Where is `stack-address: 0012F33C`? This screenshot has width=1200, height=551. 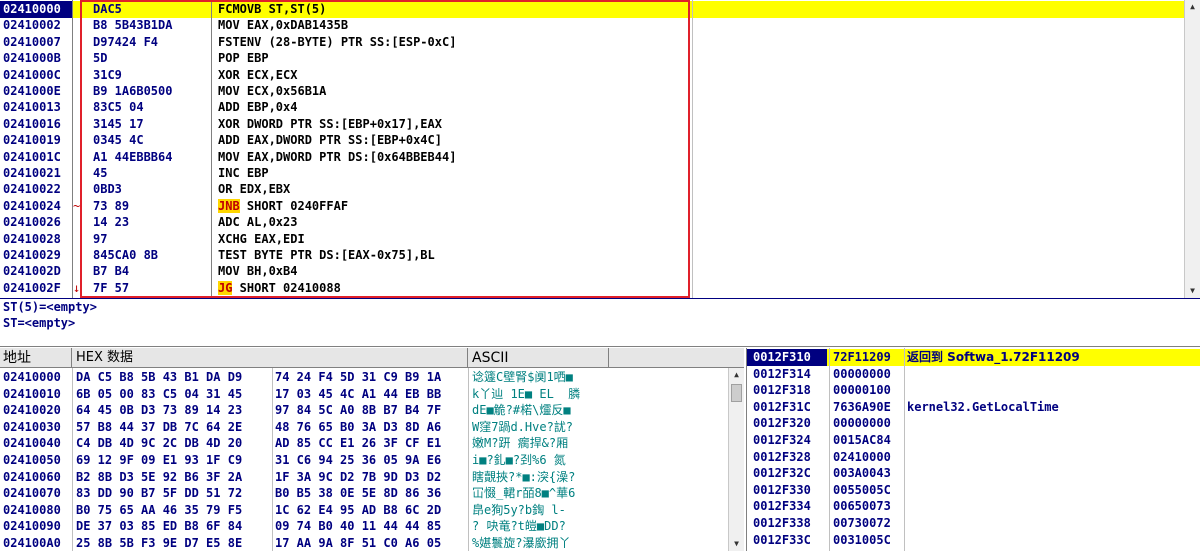 stack-address: 0012F33C is located at coordinates (790, 540).